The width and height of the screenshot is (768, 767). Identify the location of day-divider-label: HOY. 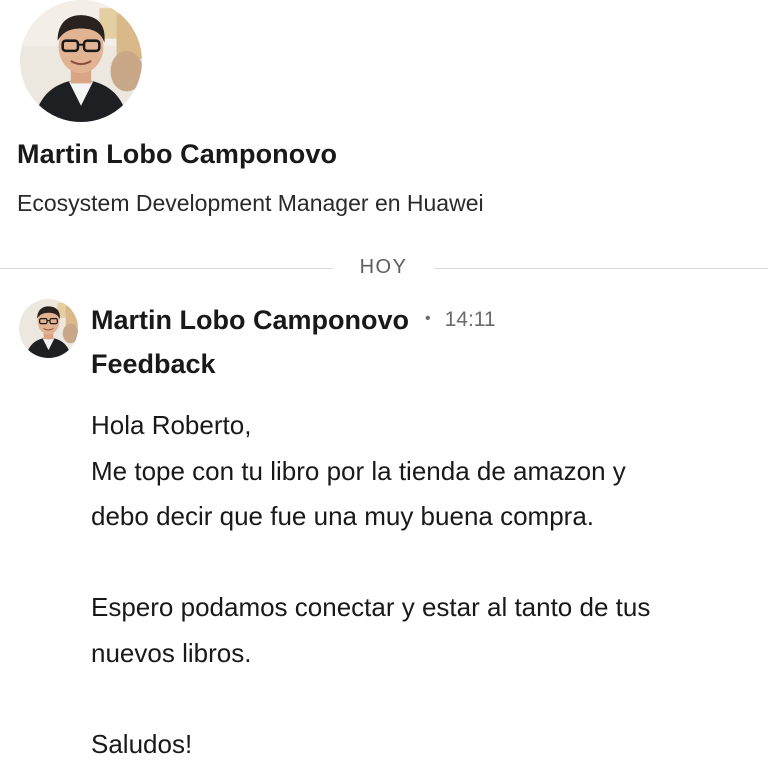
(383, 267).